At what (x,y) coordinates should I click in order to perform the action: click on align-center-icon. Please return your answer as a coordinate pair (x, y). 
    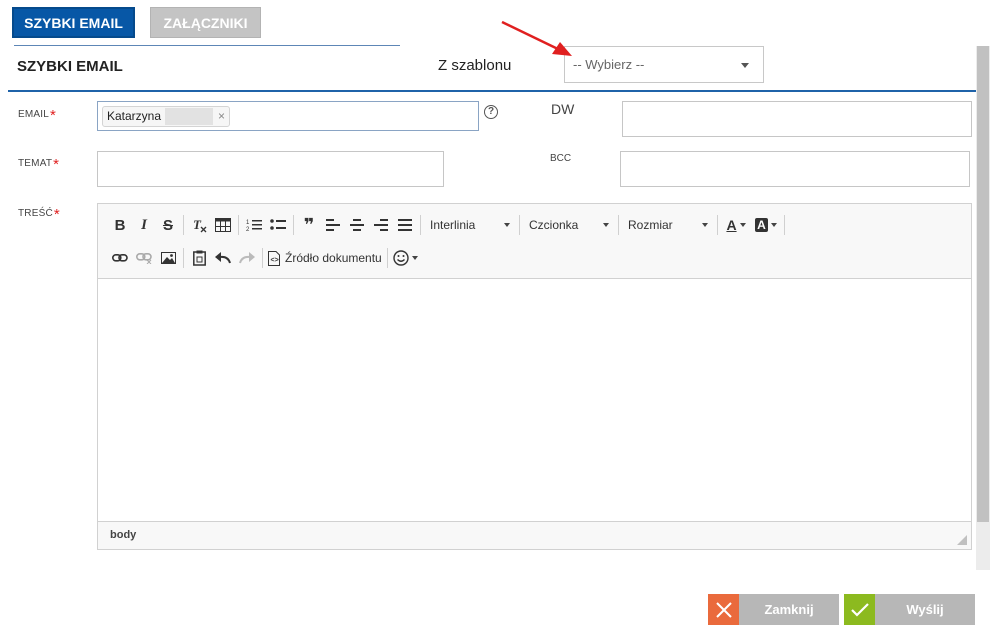
    Looking at the image, I should click on (357, 225).